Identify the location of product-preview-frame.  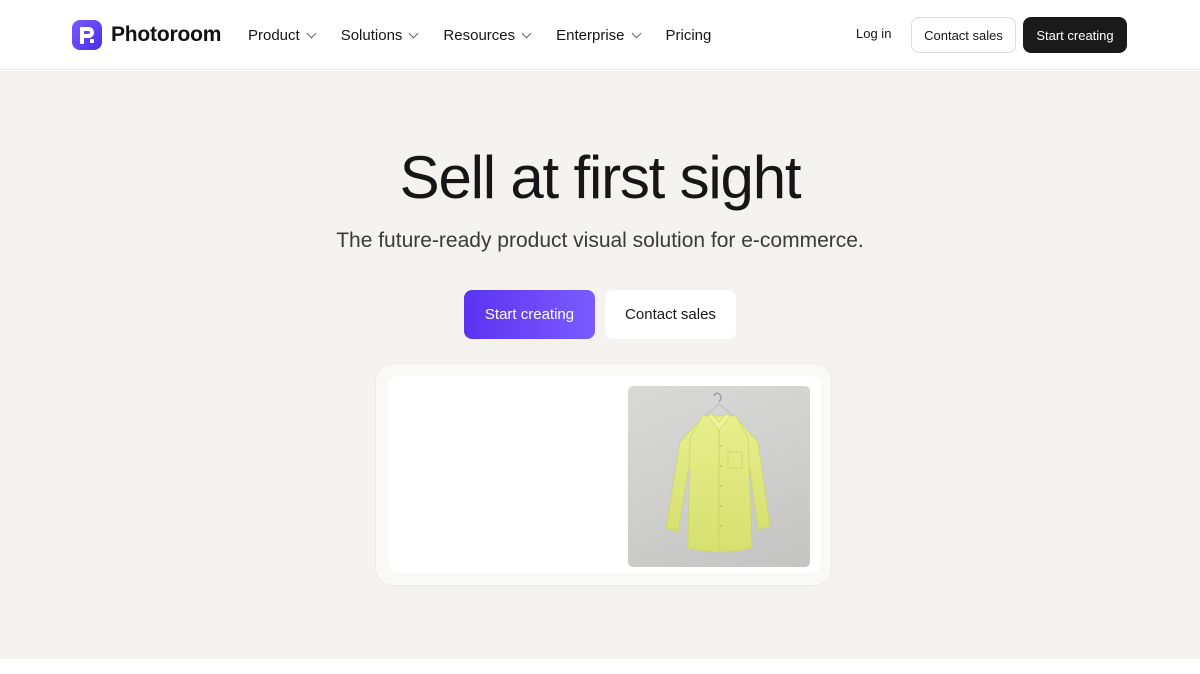
(603, 474).